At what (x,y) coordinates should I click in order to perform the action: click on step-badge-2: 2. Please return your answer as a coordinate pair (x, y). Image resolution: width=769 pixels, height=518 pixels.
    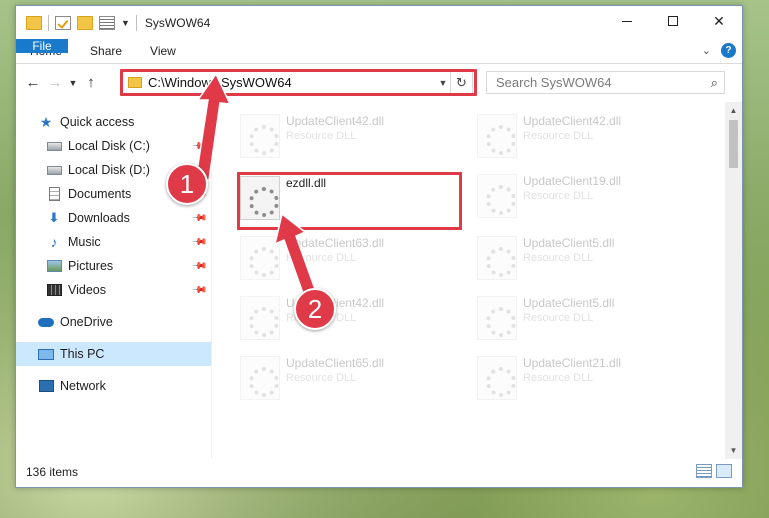
    Looking at the image, I should click on (315, 309).